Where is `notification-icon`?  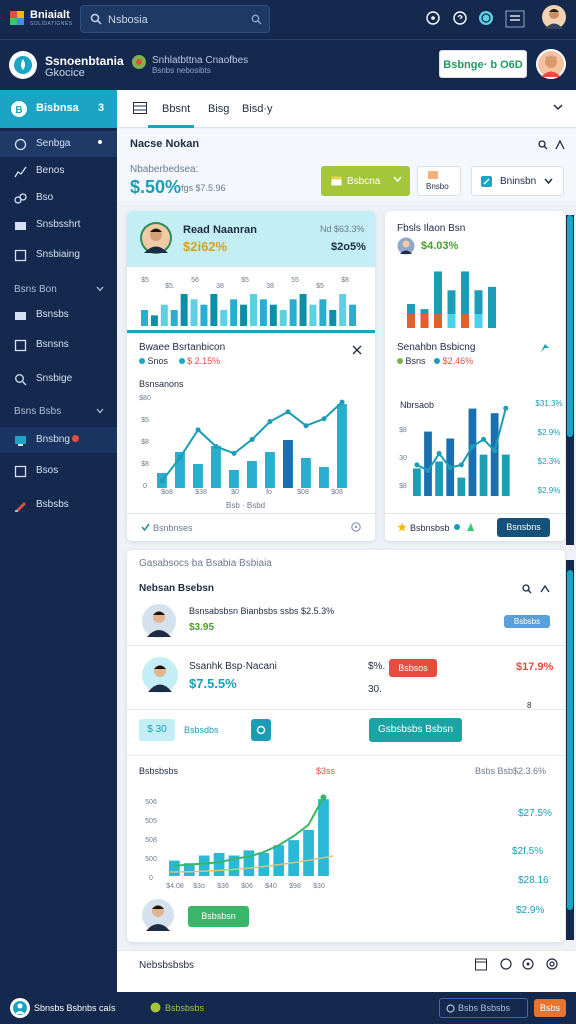
notification-icon is located at coordinates (434, 19).